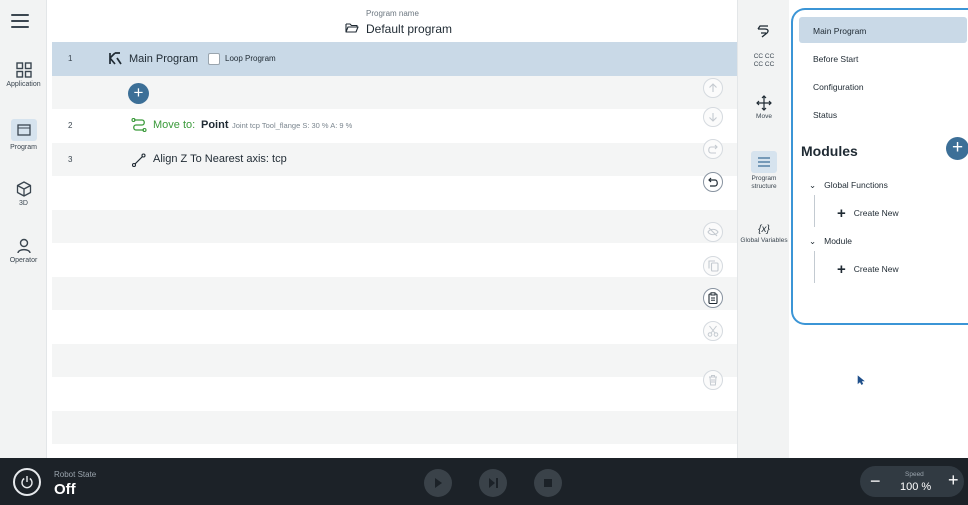 The width and height of the screenshot is (968, 505). I want to click on undo-button, so click(713, 182).